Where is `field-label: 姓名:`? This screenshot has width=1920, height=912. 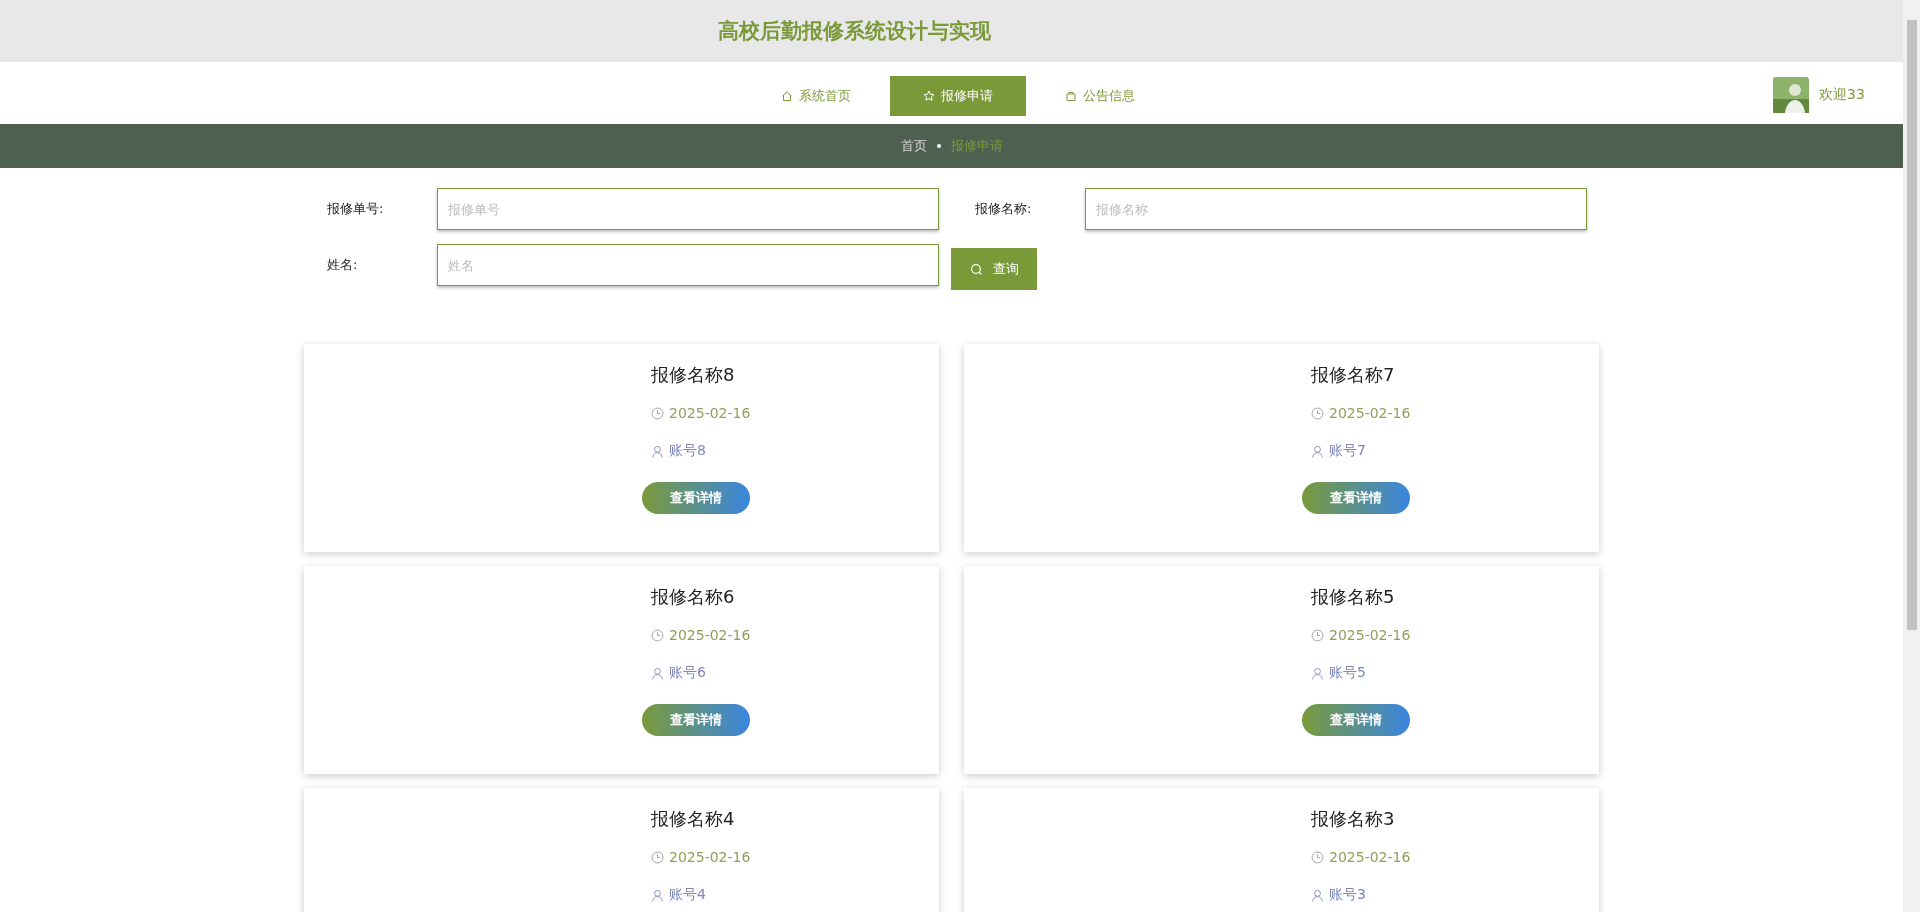
field-label: 姓名: is located at coordinates (343, 265).